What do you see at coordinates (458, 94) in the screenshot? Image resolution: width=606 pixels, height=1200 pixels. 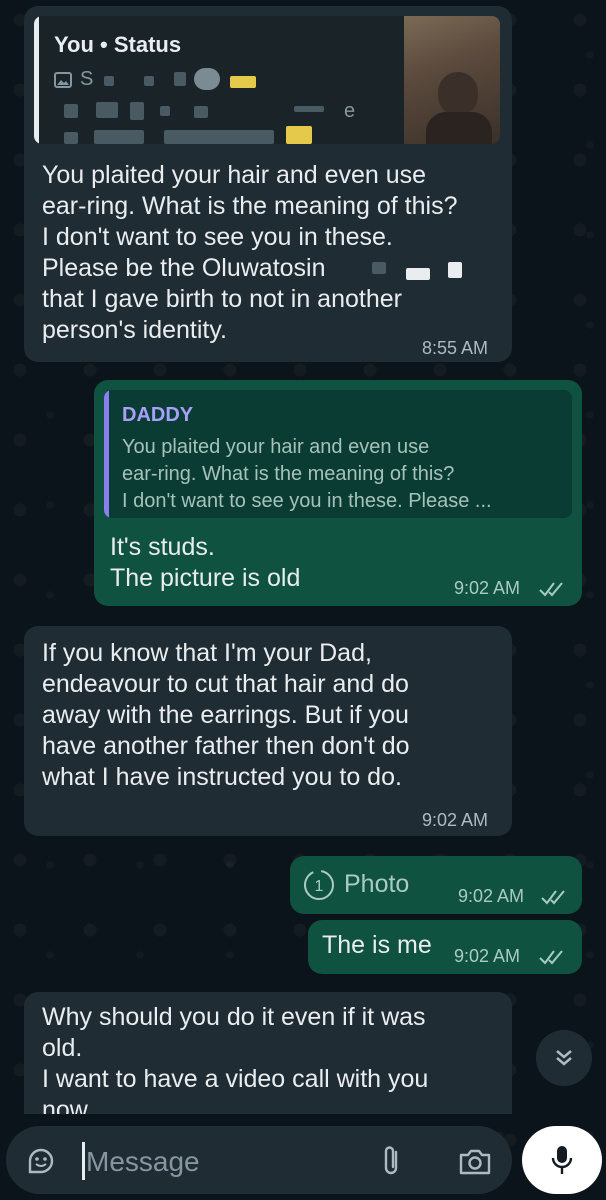 I see `thumbnail-figure-head` at bounding box center [458, 94].